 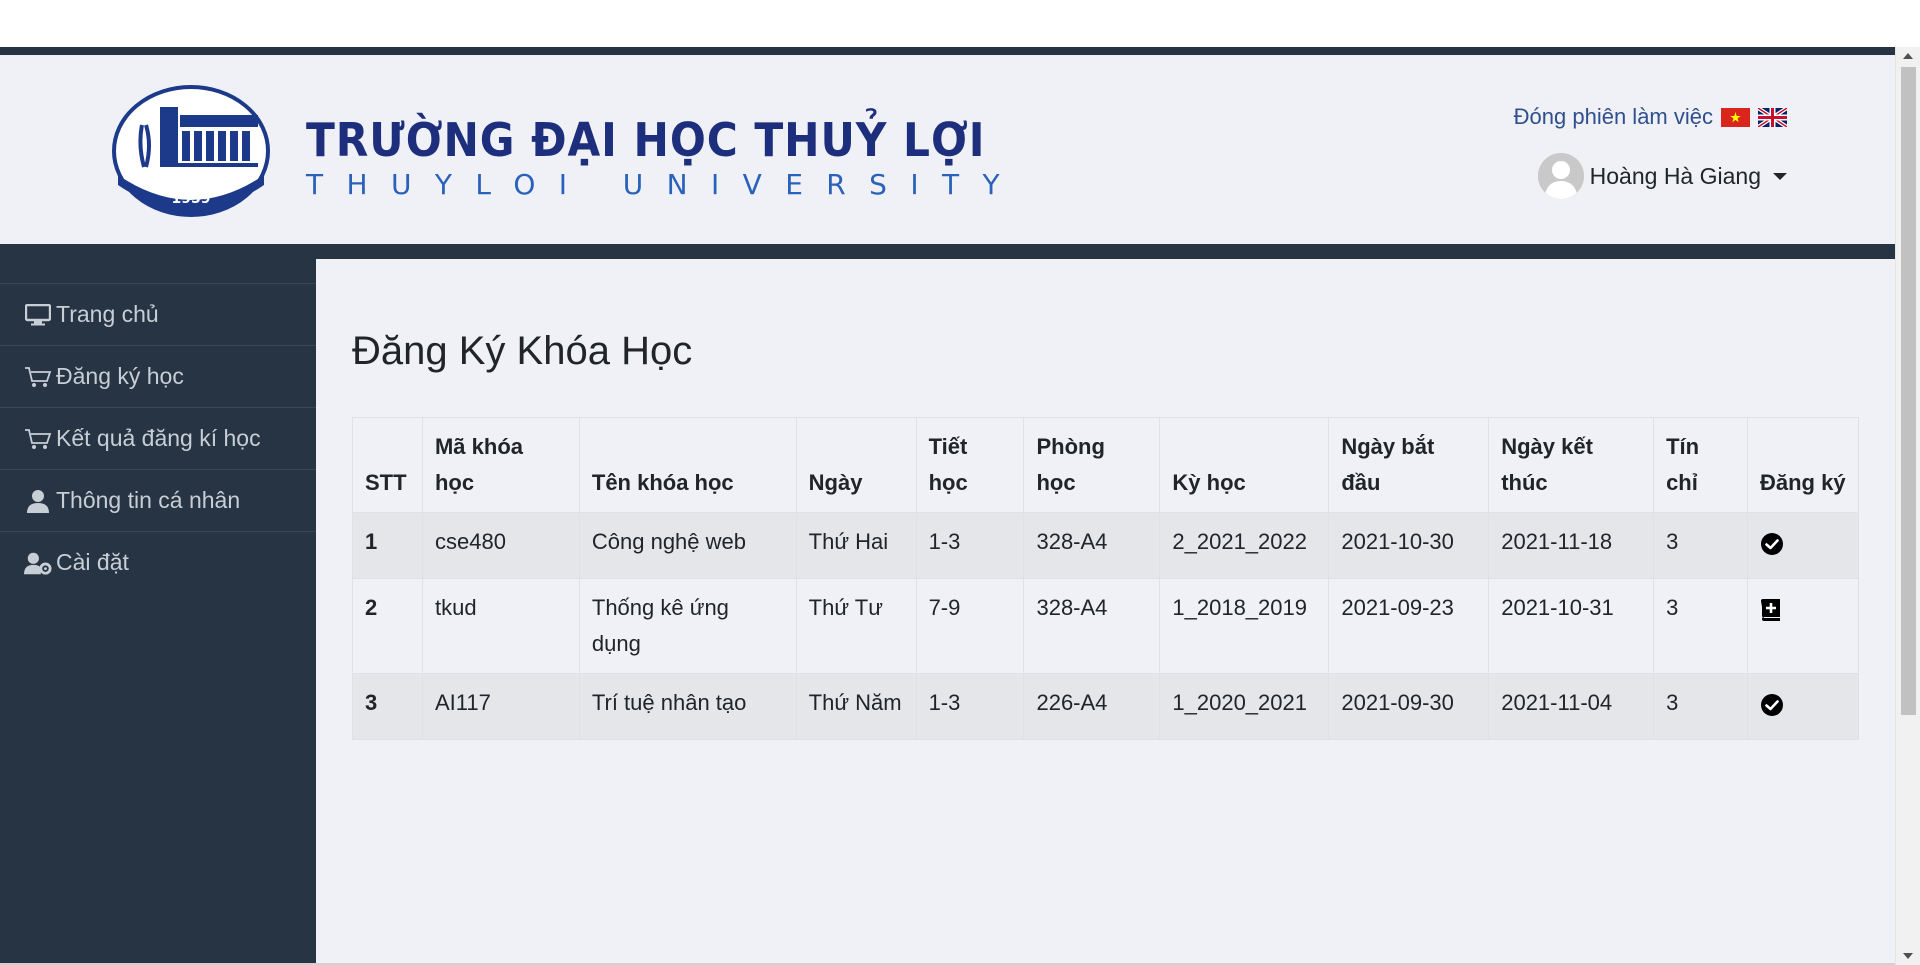 I want to click on header-actions: Đóng phiên làm việc, so click(x=1650, y=117).